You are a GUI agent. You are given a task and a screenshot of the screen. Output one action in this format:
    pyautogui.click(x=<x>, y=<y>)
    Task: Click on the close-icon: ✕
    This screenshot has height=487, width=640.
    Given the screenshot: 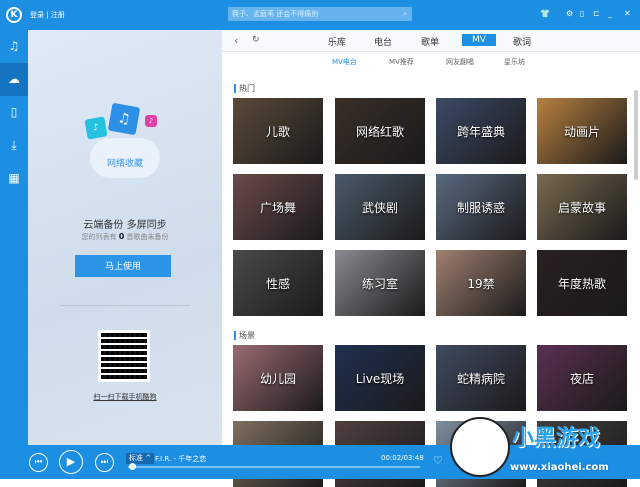 What is the action you would take?
    pyautogui.click(x=627, y=13)
    